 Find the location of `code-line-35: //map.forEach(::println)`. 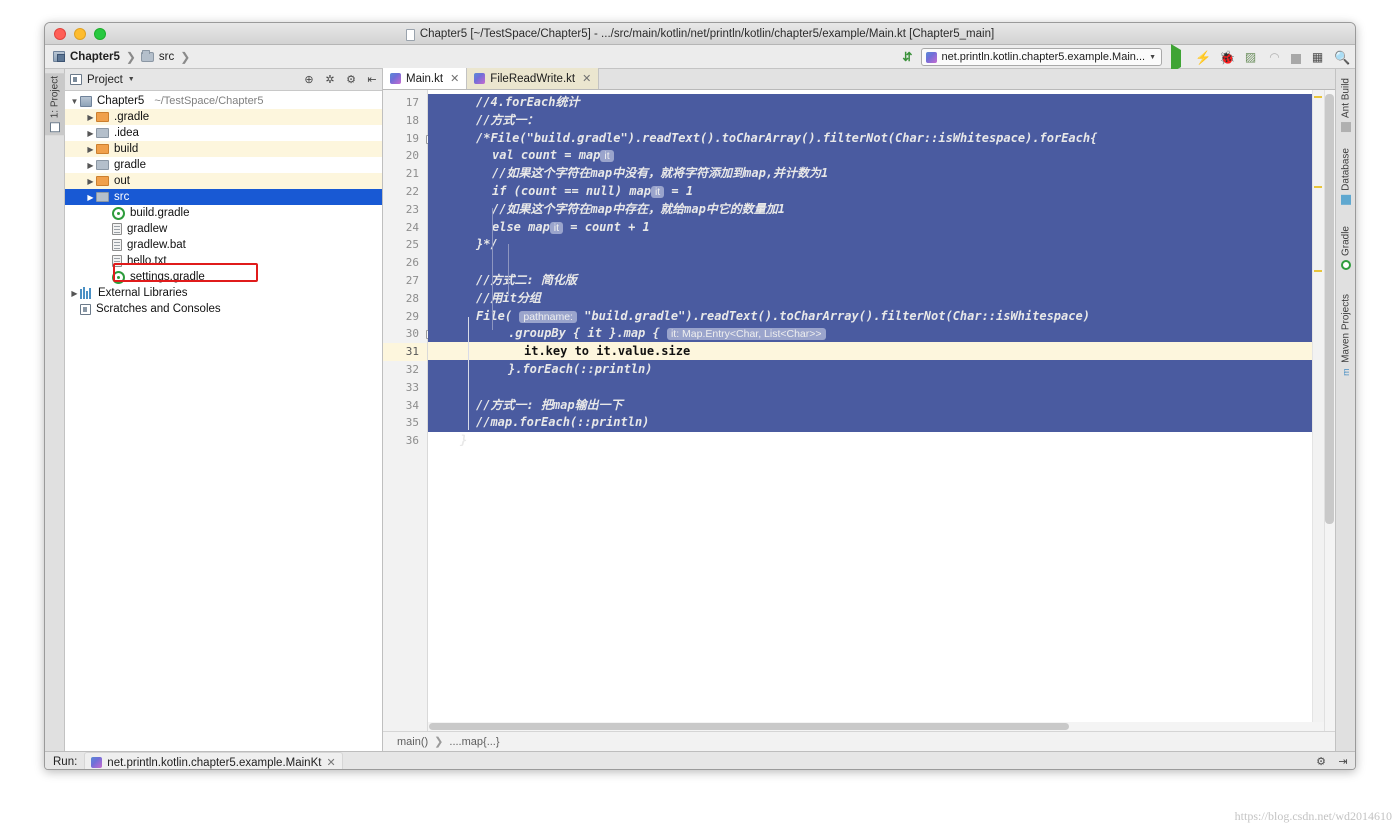

code-line-35: //map.forEach(::println) is located at coordinates (563, 422).